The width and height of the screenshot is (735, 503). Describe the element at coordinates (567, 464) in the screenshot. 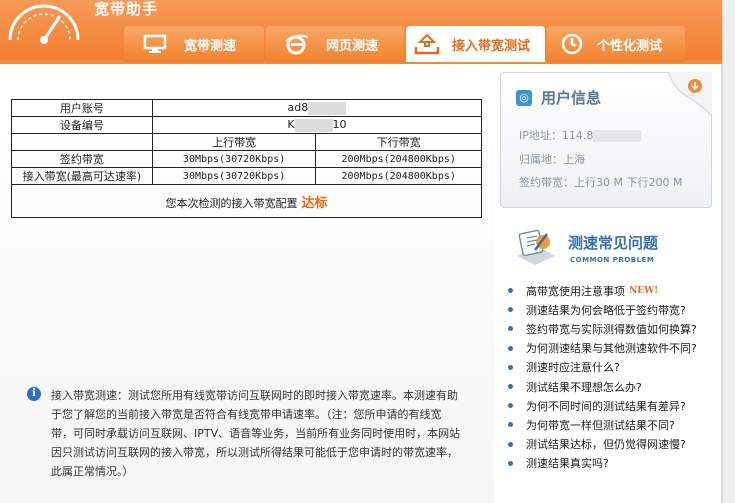

I see `faq-item-label: 测速结果真实吗?` at that location.